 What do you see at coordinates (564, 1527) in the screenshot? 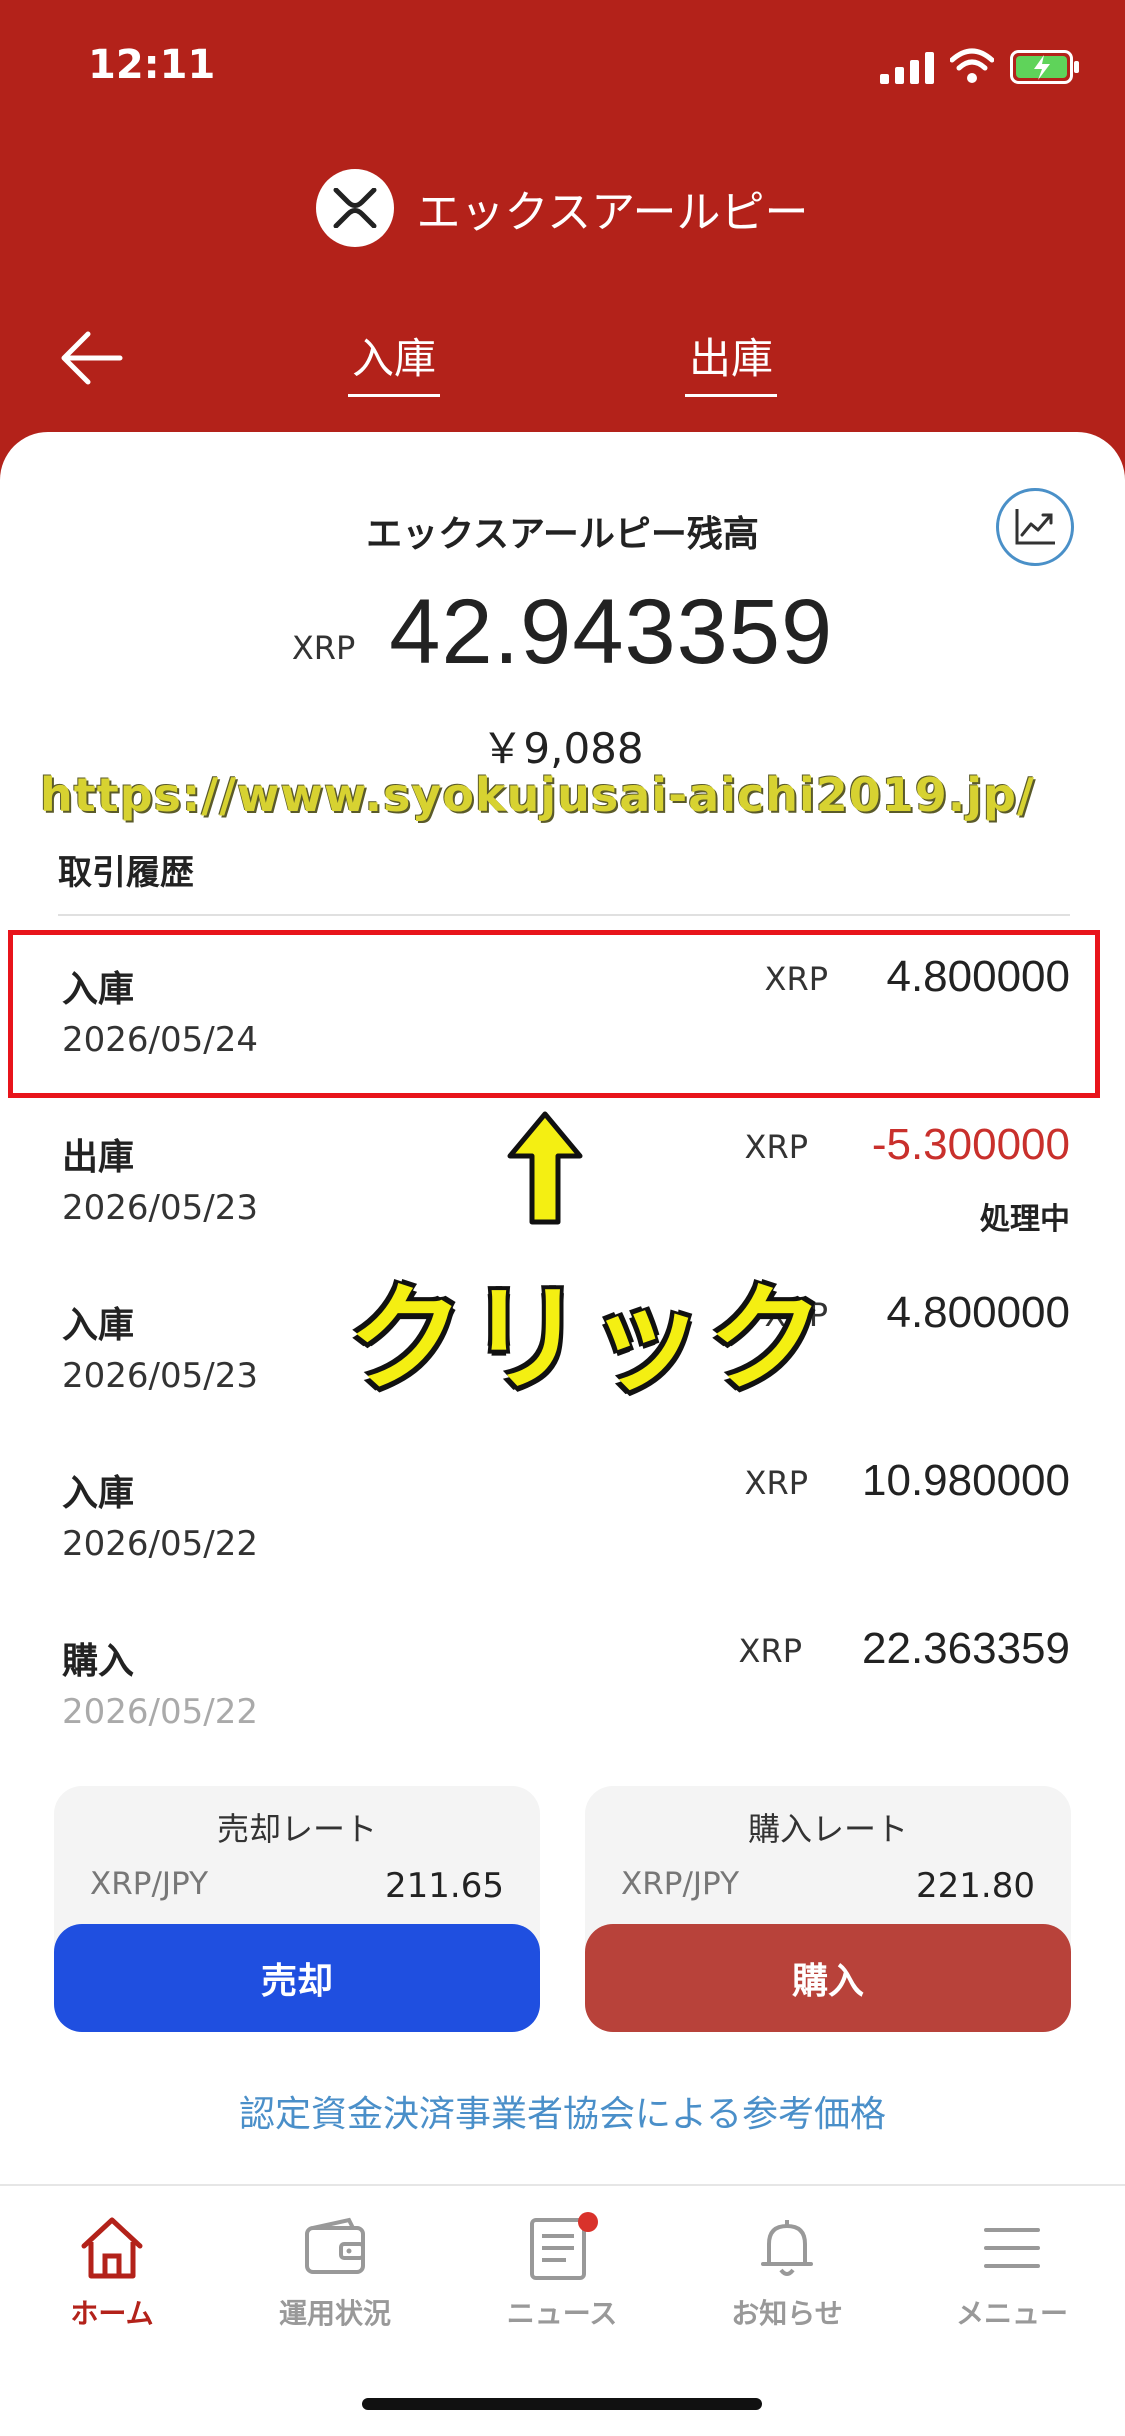
I see `transaction-row: 入庫 2026/05/22 XRP 10.980000` at bounding box center [564, 1527].